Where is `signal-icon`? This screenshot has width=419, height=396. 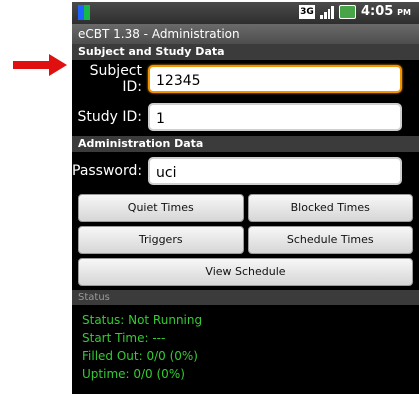
signal-icon is located at coordinates (327, 12).